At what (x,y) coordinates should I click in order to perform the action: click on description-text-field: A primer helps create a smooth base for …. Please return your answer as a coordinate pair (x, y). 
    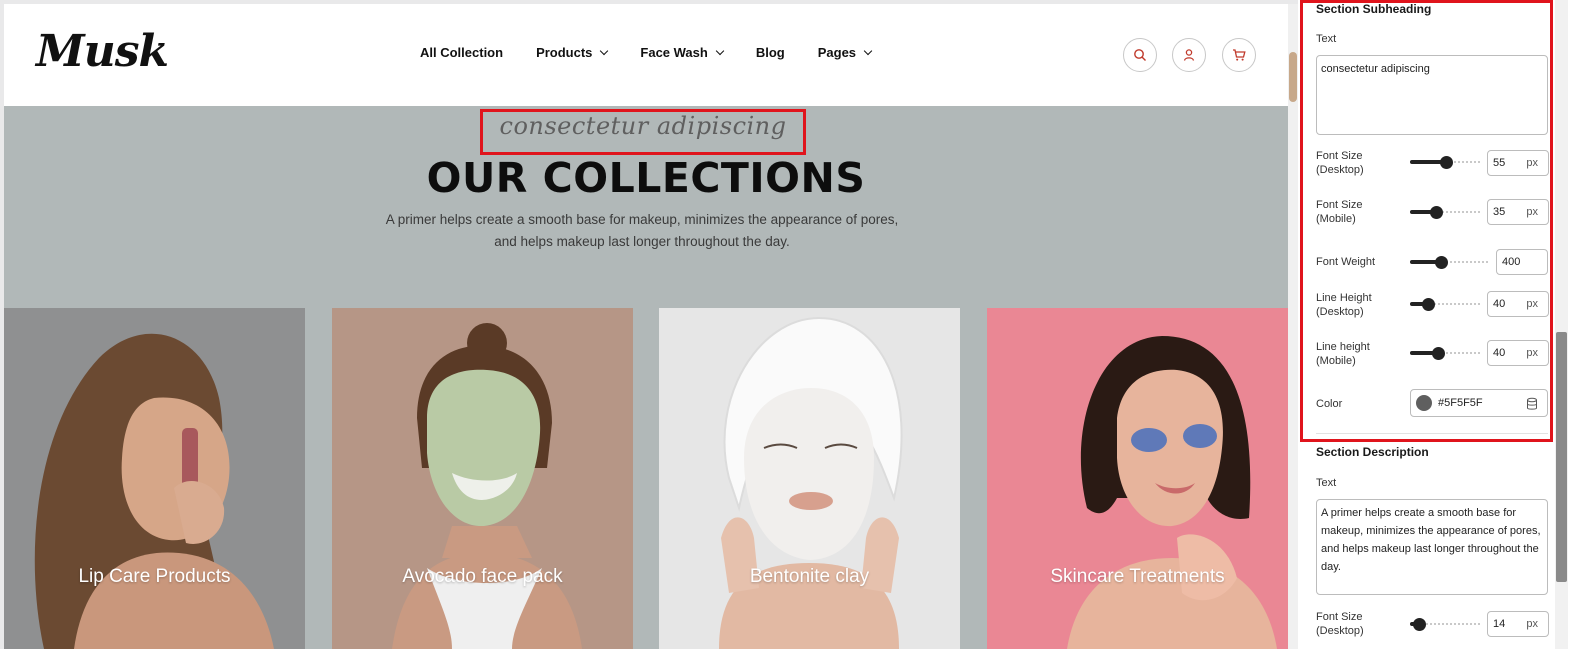
    Looking at the image, I should click on (1432, 547).